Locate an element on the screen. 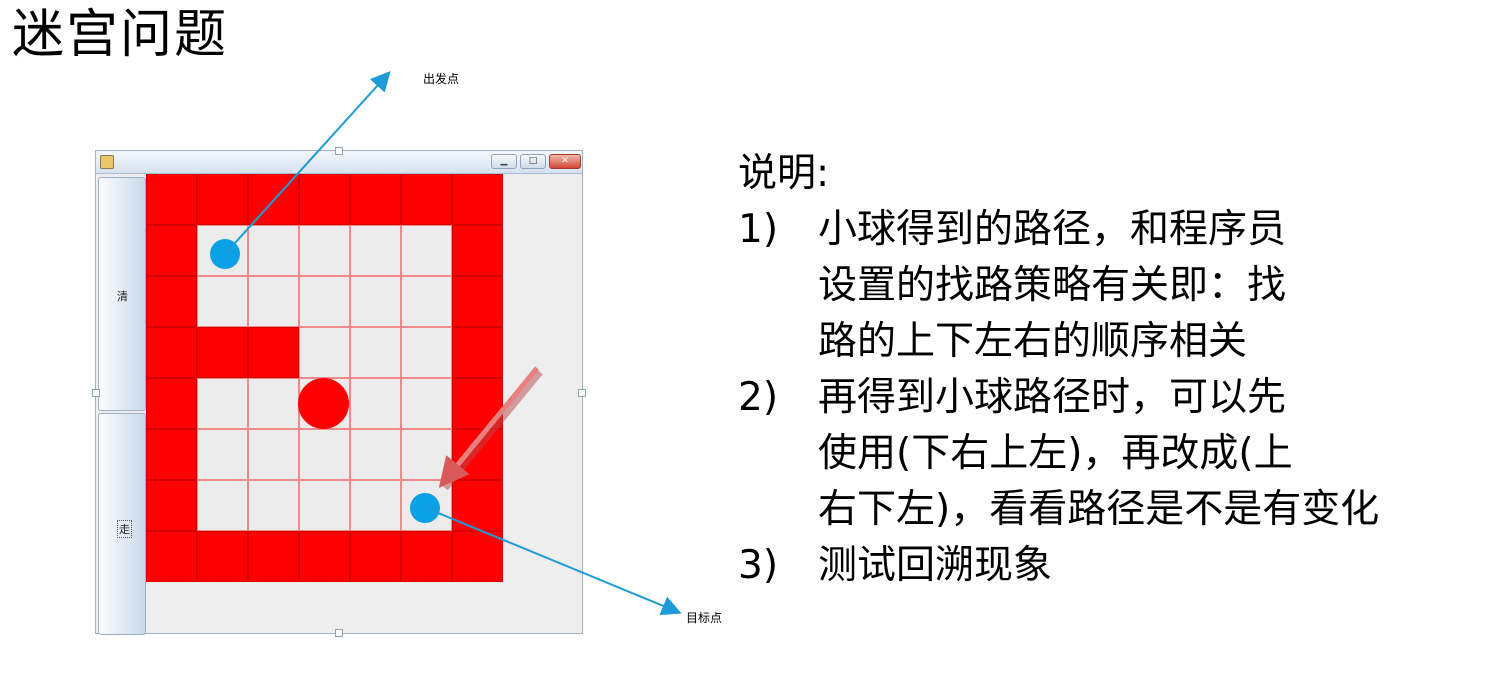 This screenshot has width=1503, height=694. explanation-item: 1) 小球得到的路径，和程序员 设置的找路策略有关即：找 路的上下左右的顺序相关 is located at coordinates (1058, 286).